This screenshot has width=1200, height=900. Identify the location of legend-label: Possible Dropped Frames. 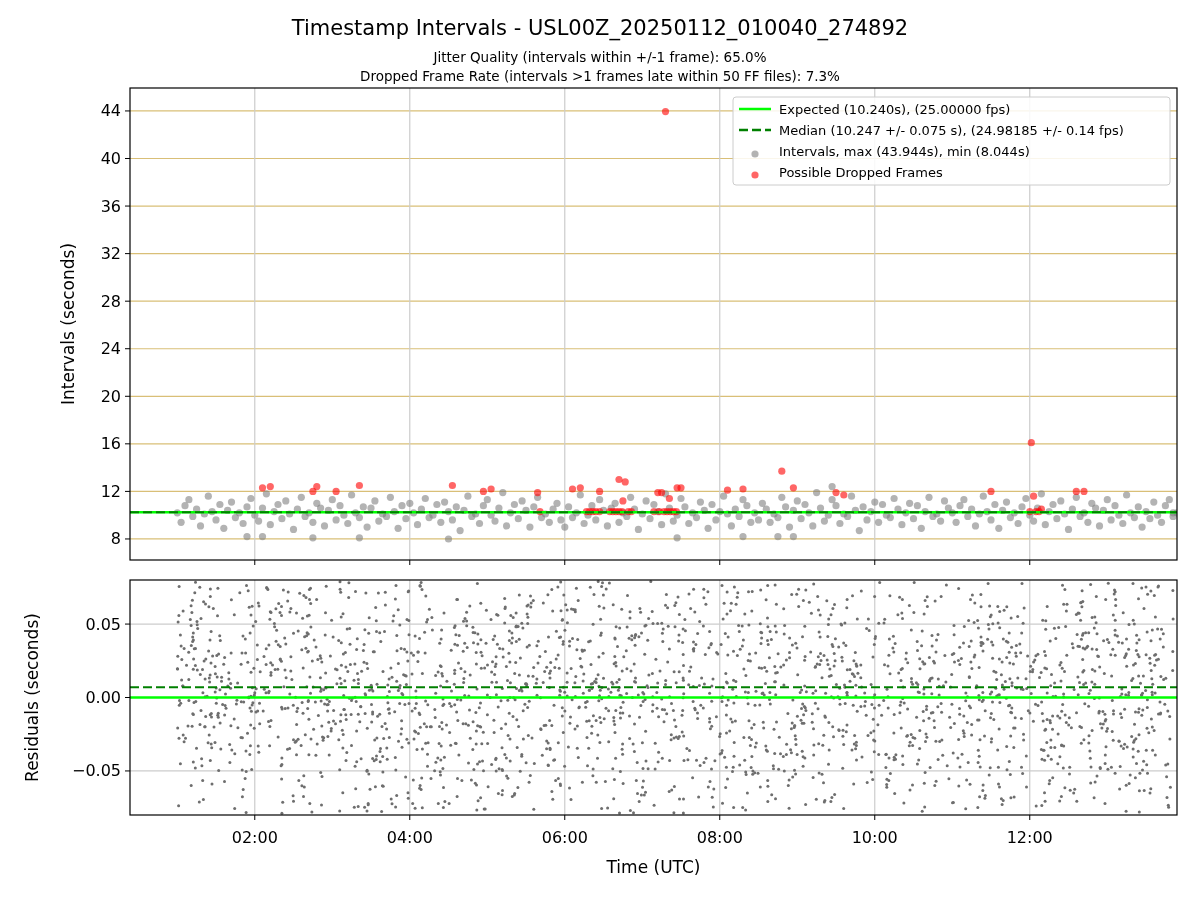
(861, 172).